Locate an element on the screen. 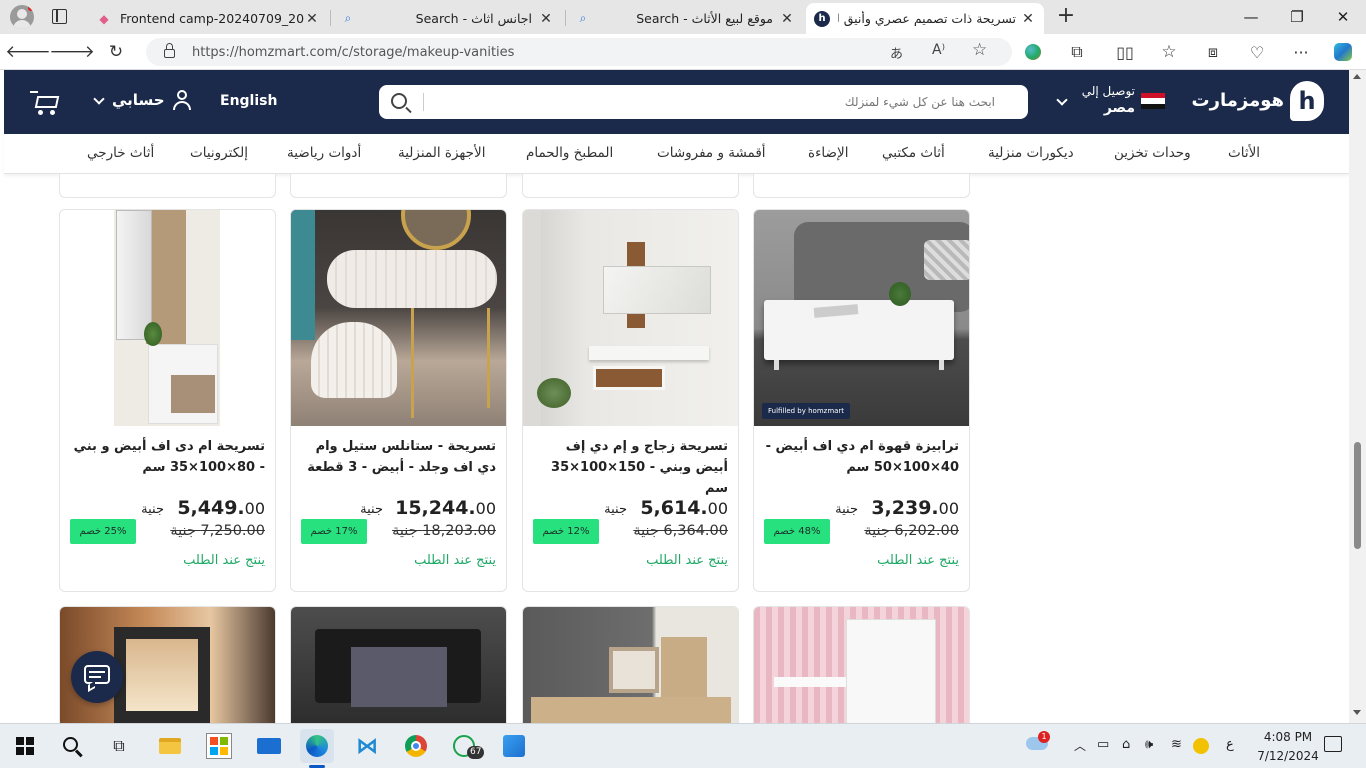  extensions-icon: ⧉ is located at coordinates (1077, 52).